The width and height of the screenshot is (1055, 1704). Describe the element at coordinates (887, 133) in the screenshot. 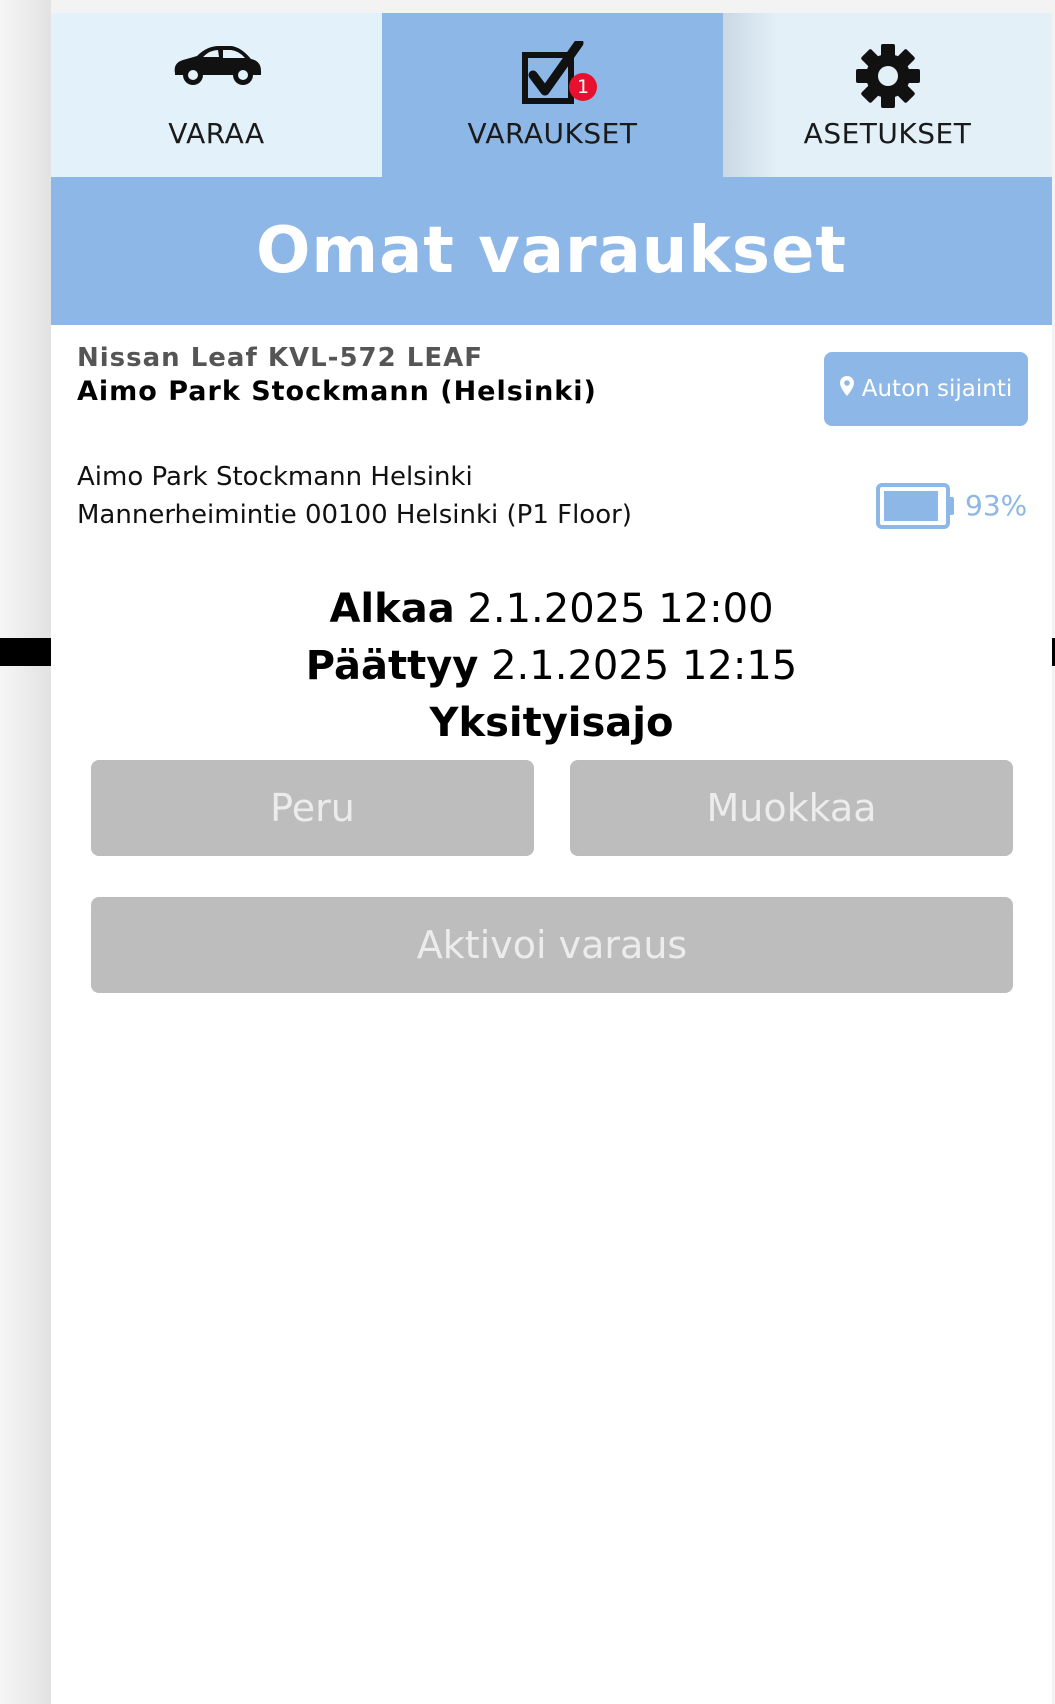

I see `tab-label-asetukset: ASETUKSET` at that location.